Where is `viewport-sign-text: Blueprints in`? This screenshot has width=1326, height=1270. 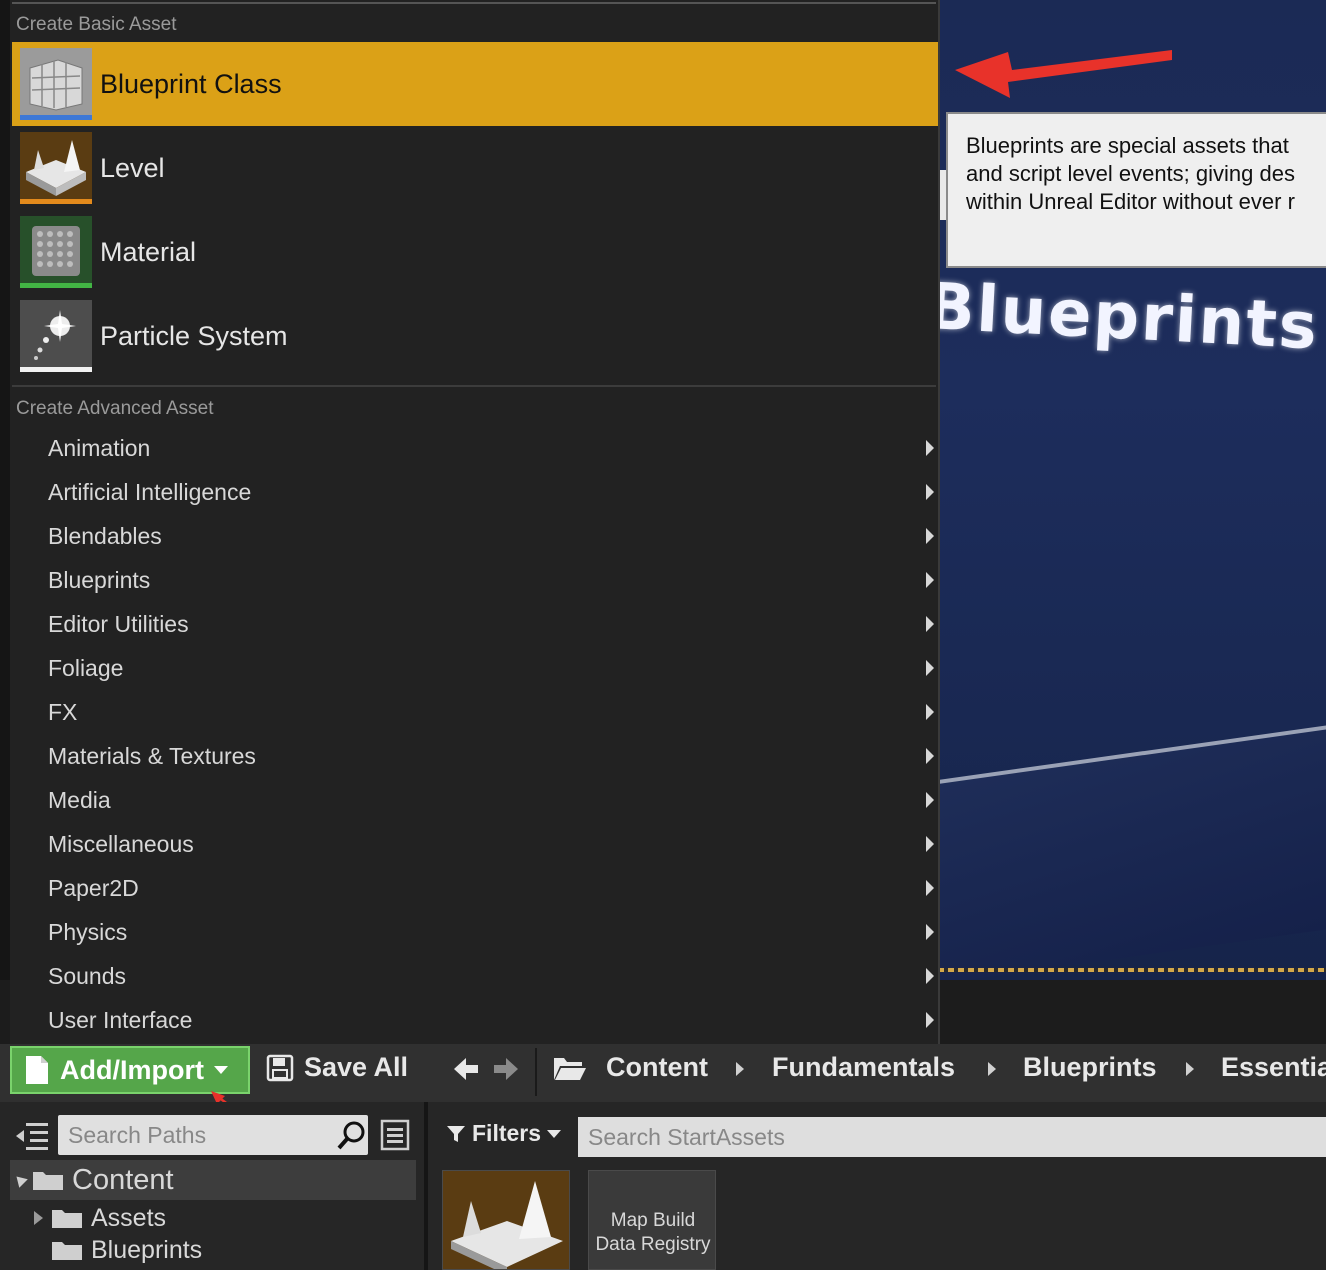 viewport-sign-text: Blueprints in is located at coordinates (1132, 319).